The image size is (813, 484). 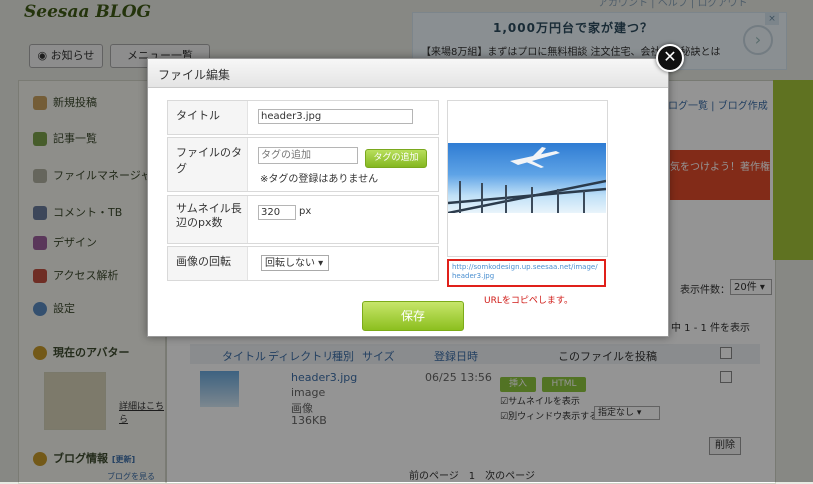 I want to click on title-input, so click(x=335, y=116).